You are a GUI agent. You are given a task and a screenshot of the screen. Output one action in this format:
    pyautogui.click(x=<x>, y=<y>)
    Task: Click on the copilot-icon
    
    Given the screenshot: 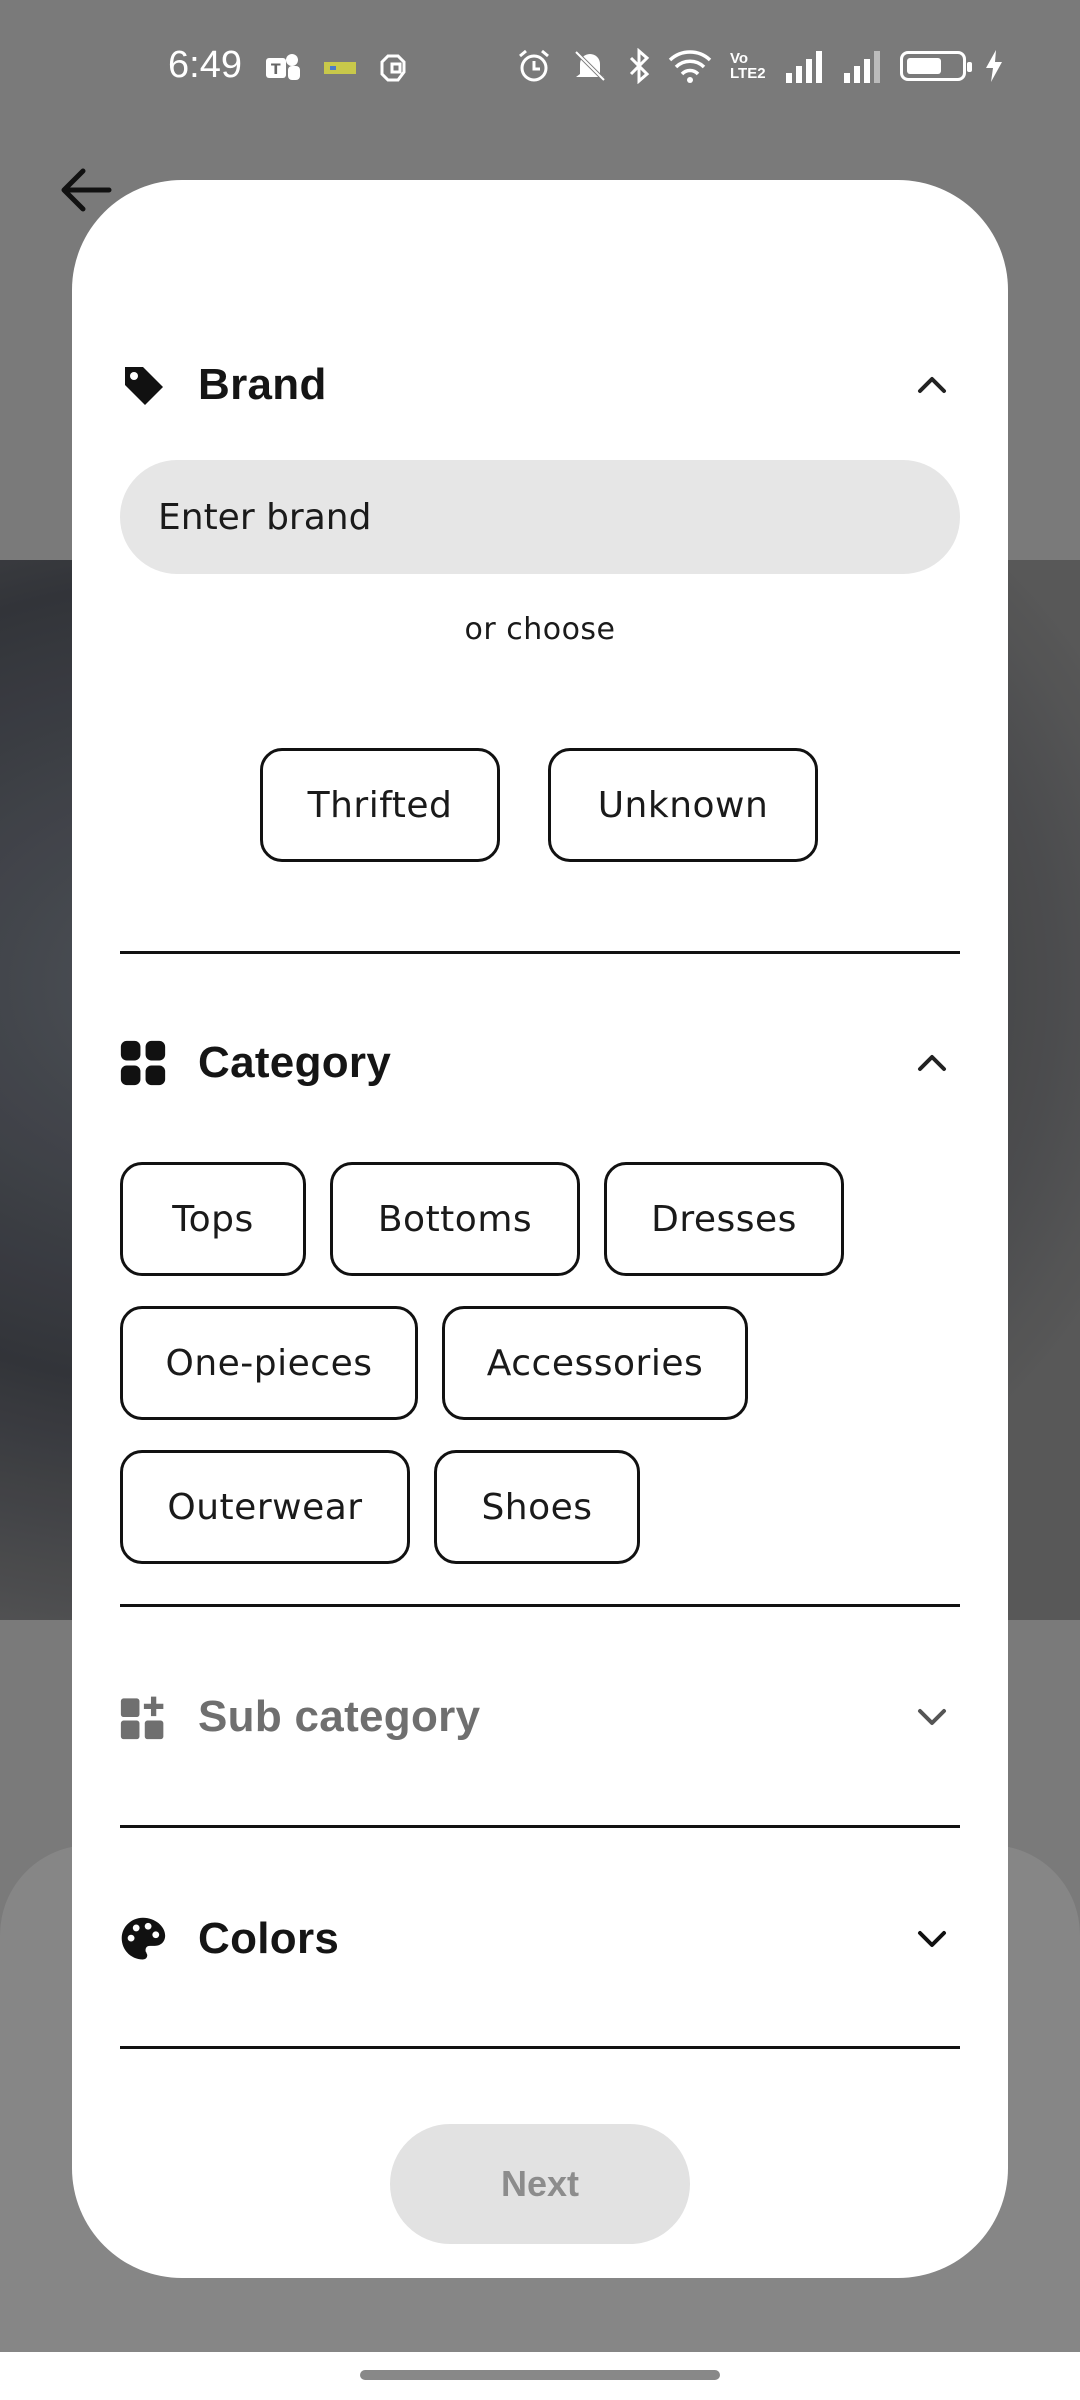 What is the action you would take?
    pyautogui.click(x=393, y=68)
    